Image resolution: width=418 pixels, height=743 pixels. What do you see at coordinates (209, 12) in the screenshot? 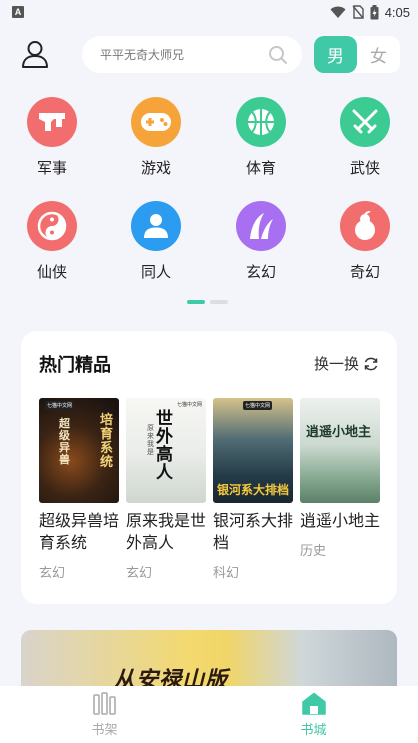
I see `status-bar: A 4:05` at bounding box center [209, 12].